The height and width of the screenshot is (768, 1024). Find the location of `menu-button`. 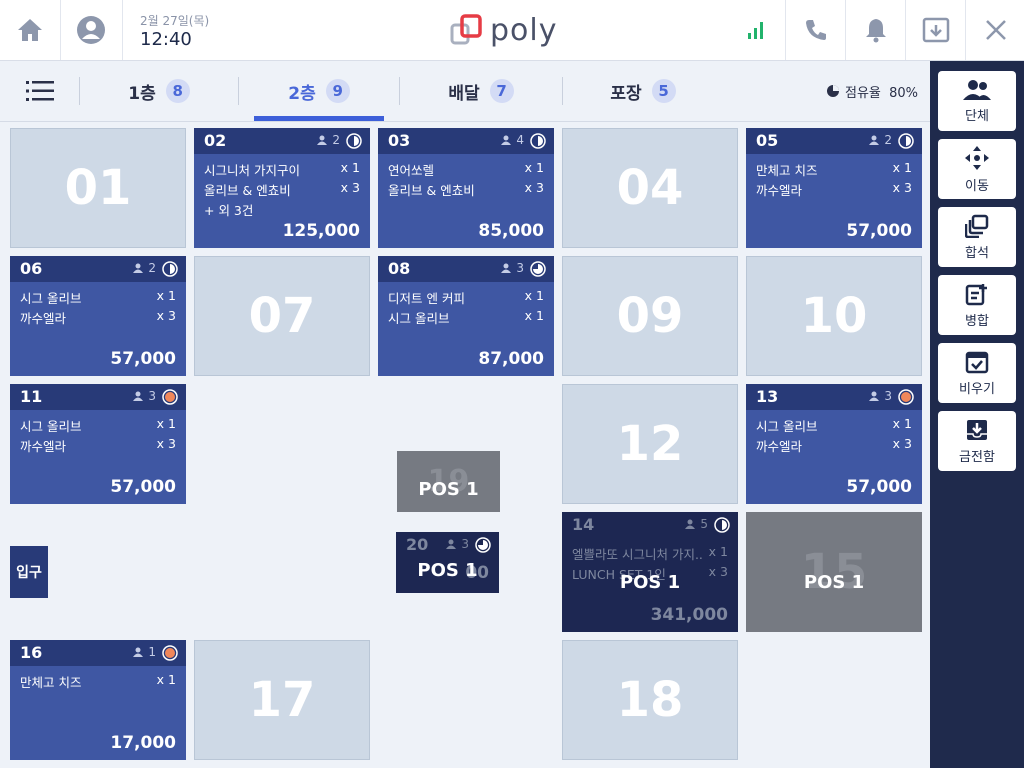

menu-button is located at coordinates (40, 91).